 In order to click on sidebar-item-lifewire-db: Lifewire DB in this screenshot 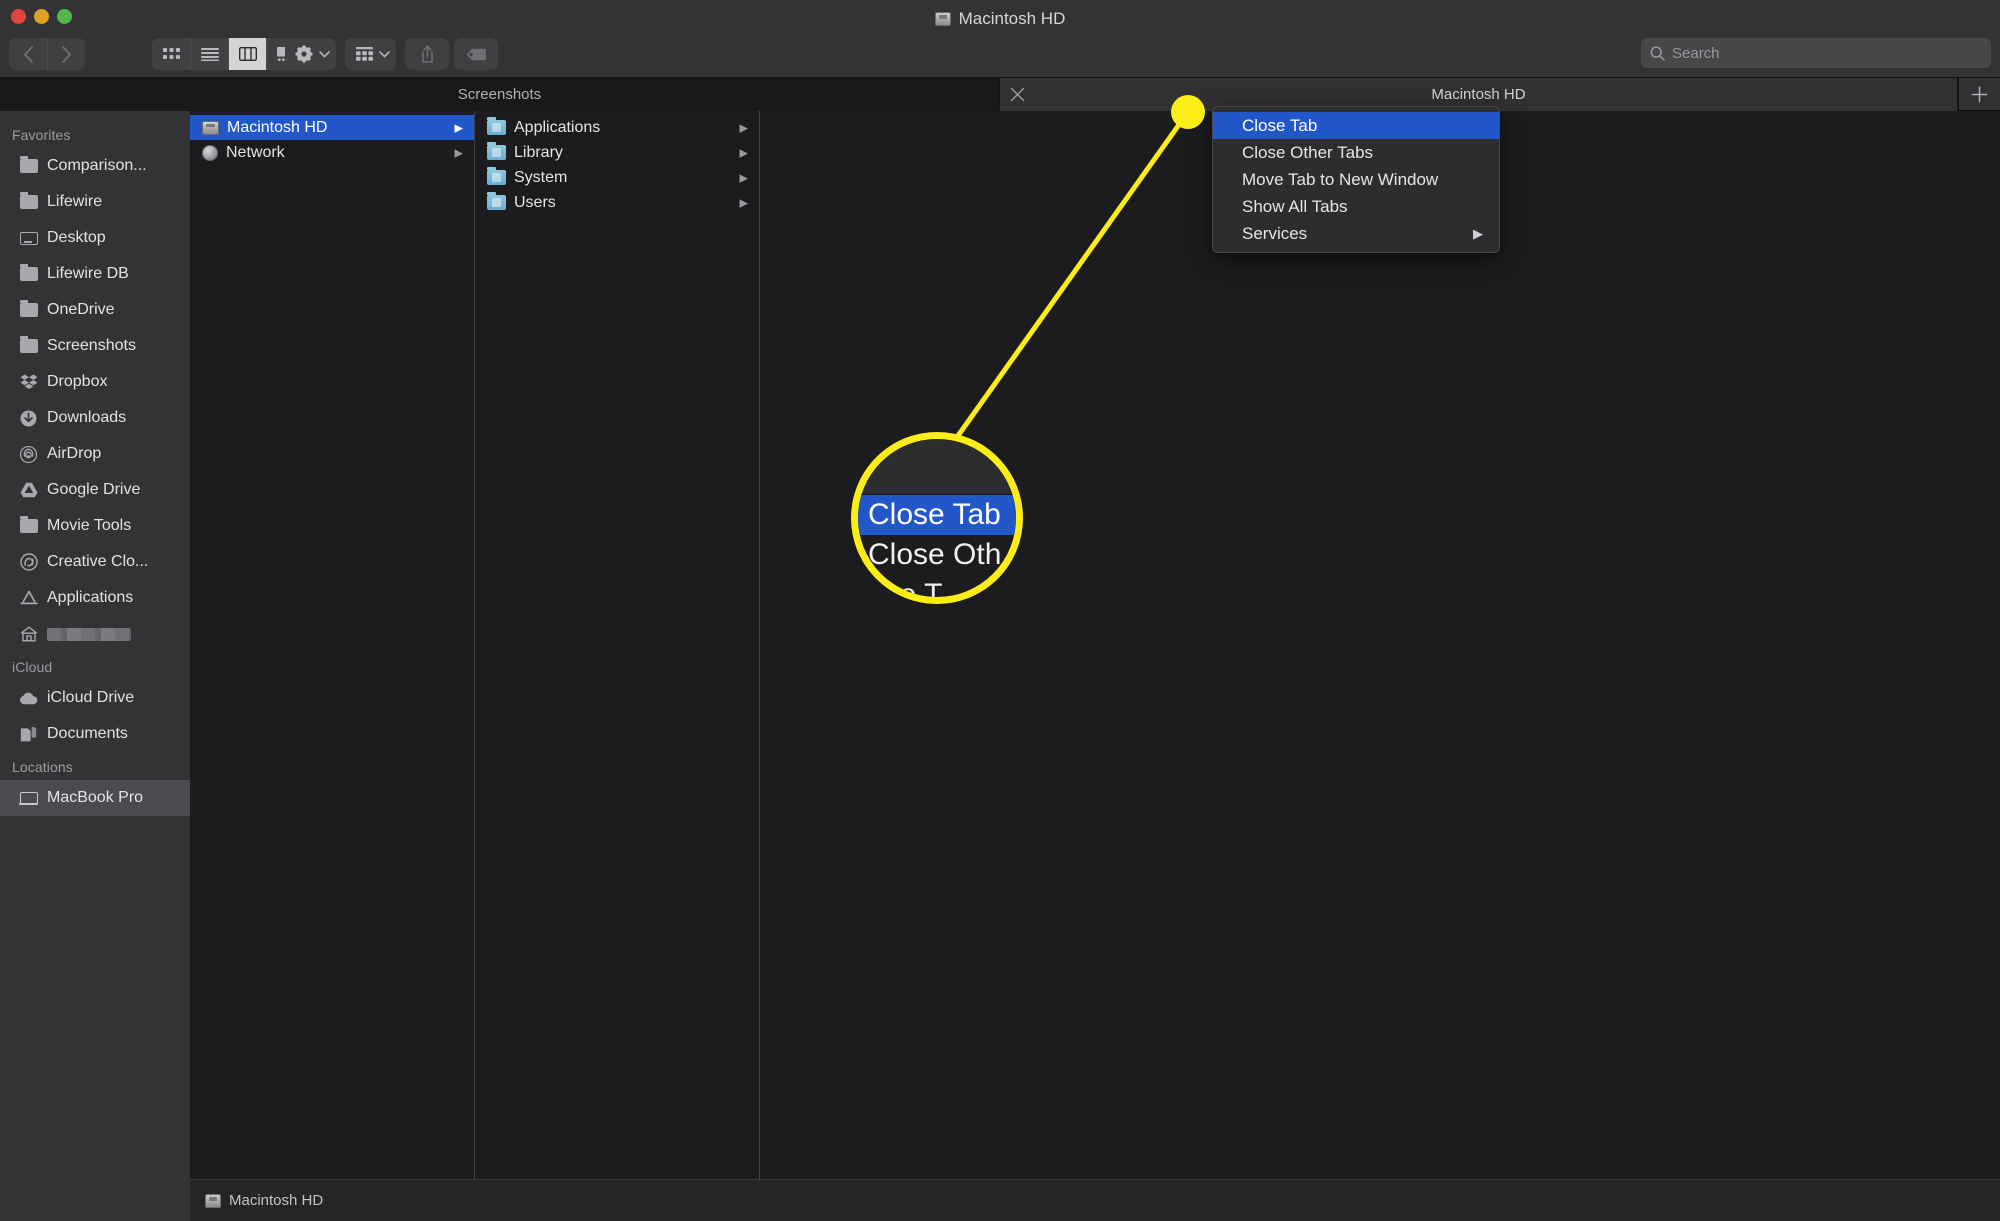, I will do `click(95, 274)`.